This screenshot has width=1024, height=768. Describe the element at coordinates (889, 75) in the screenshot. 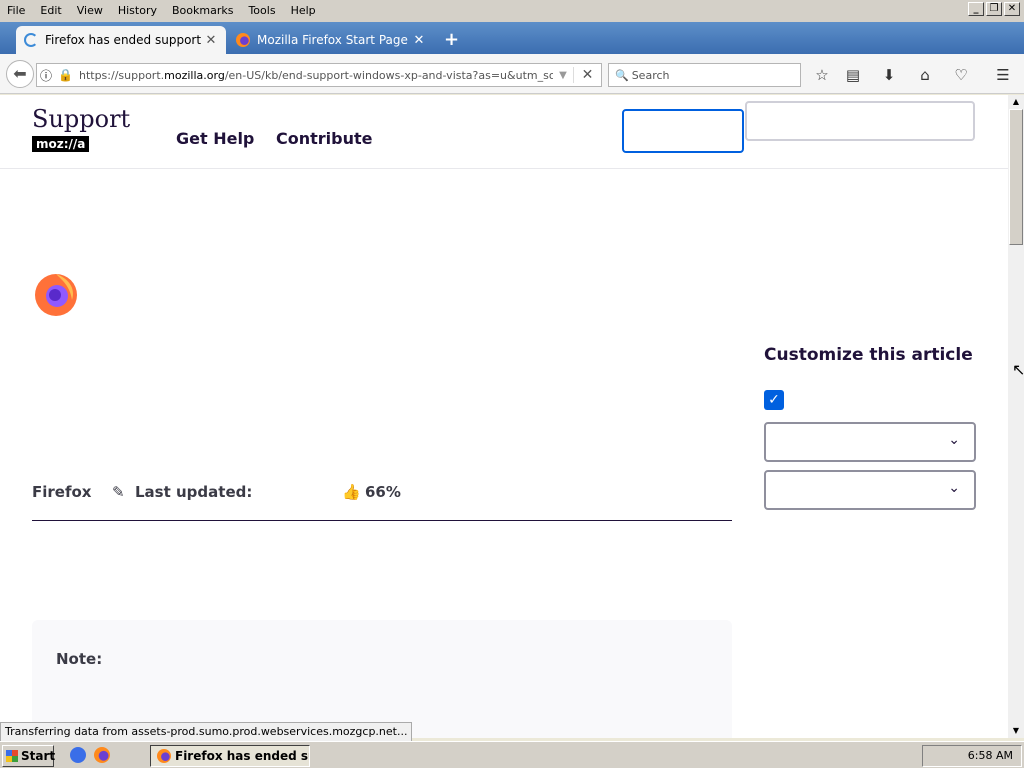

I see `downloads-icon: ⬇` at that location.